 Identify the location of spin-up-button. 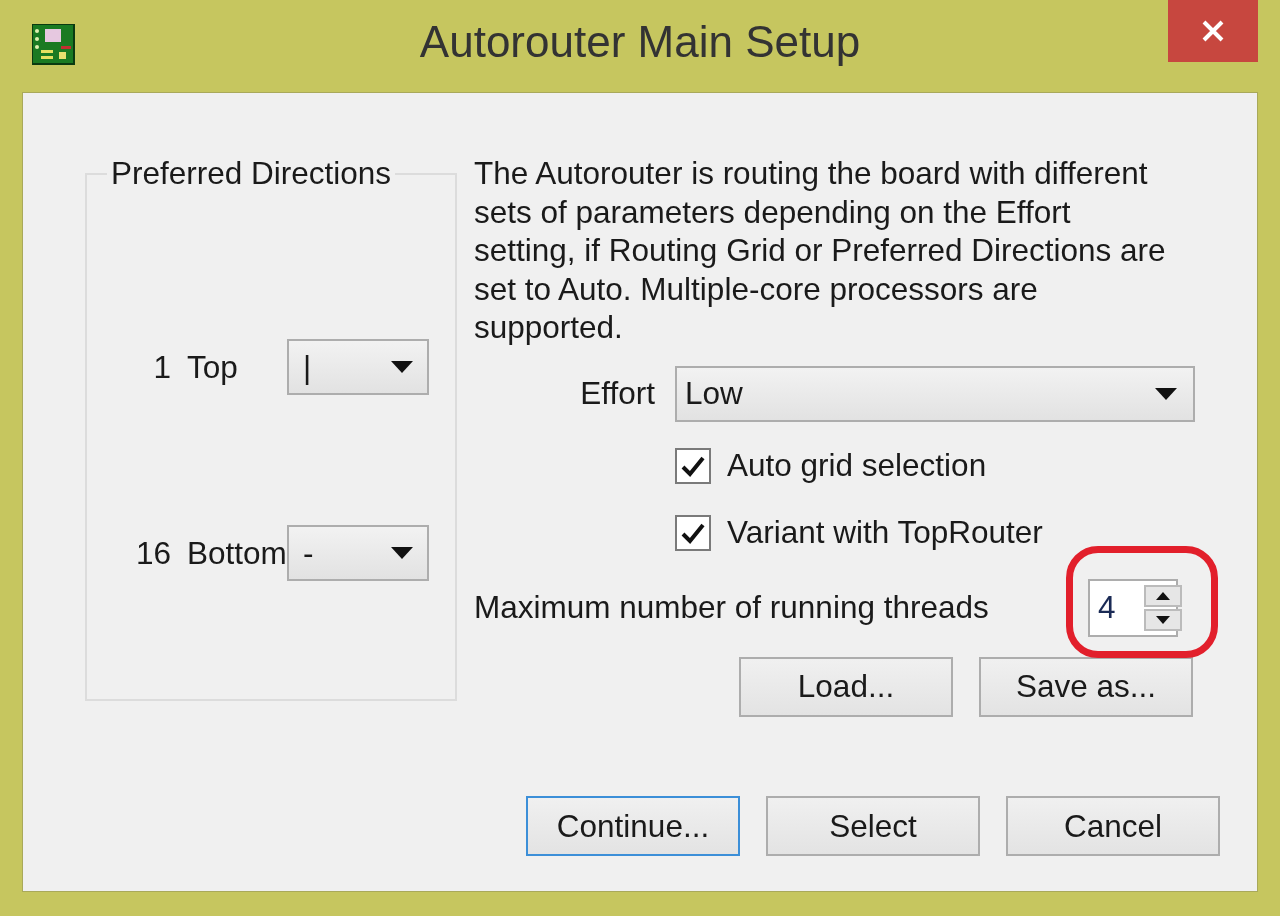
(1163, 595).